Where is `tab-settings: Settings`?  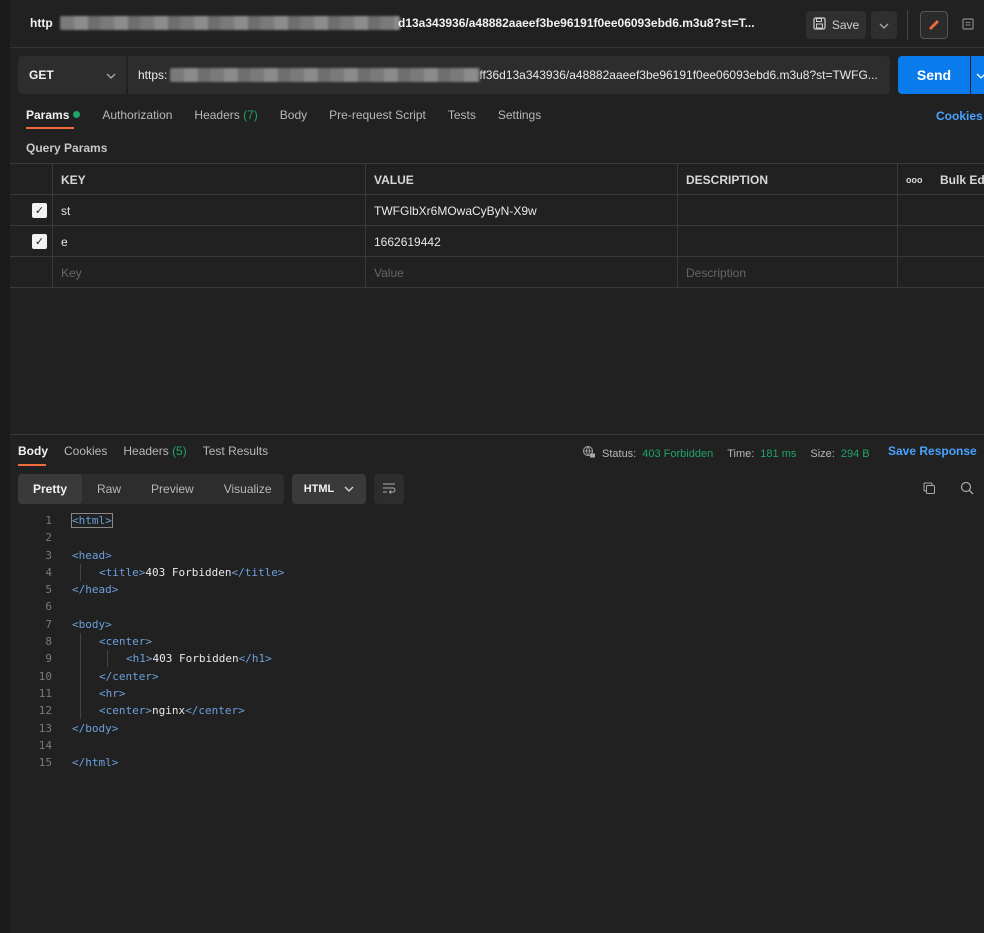 tab-settings: Settings is located at coordinates (519, 119).